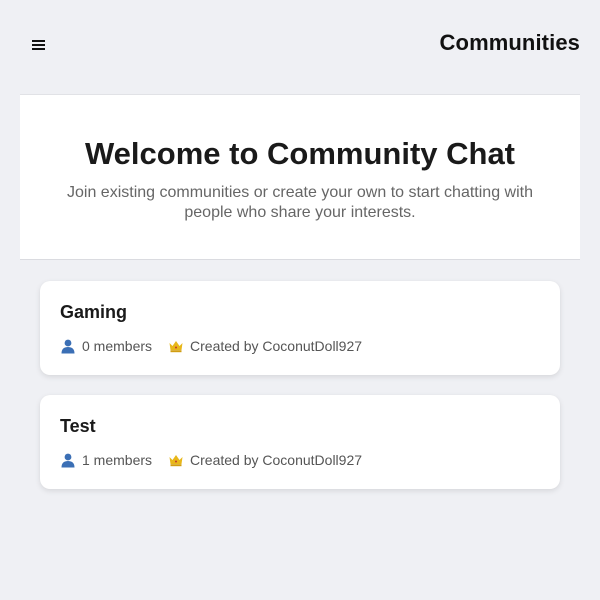 The height and width of the screenshot is (600, 600). I want to click on community-card-test: Test 1 members Created by CoconutDoll927, so click(300, 442).